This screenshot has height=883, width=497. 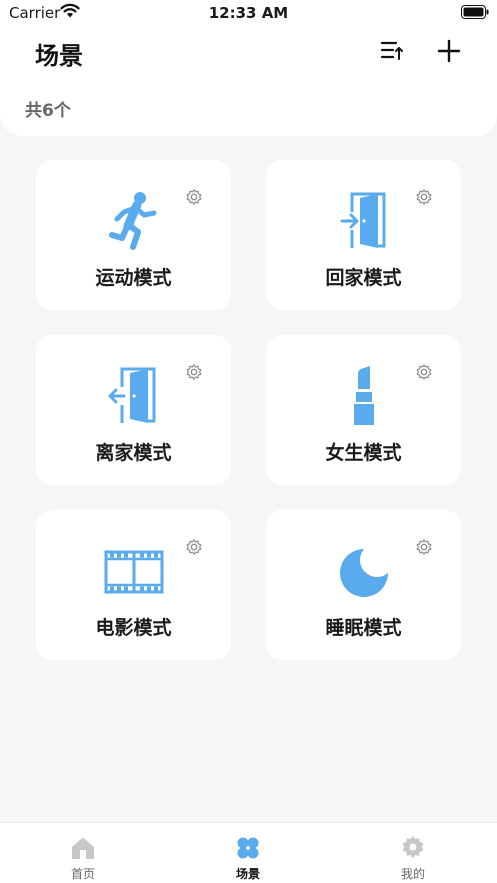 I want to click on tab-scene: 场景, so click(x=248, y=853).